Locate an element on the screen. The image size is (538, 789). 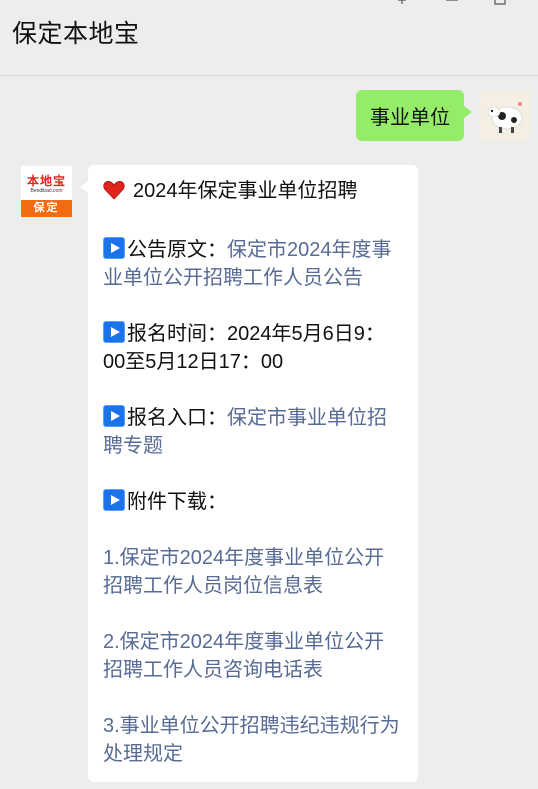
avatar-city-label: 保定 is located at coordinates (46, 208).